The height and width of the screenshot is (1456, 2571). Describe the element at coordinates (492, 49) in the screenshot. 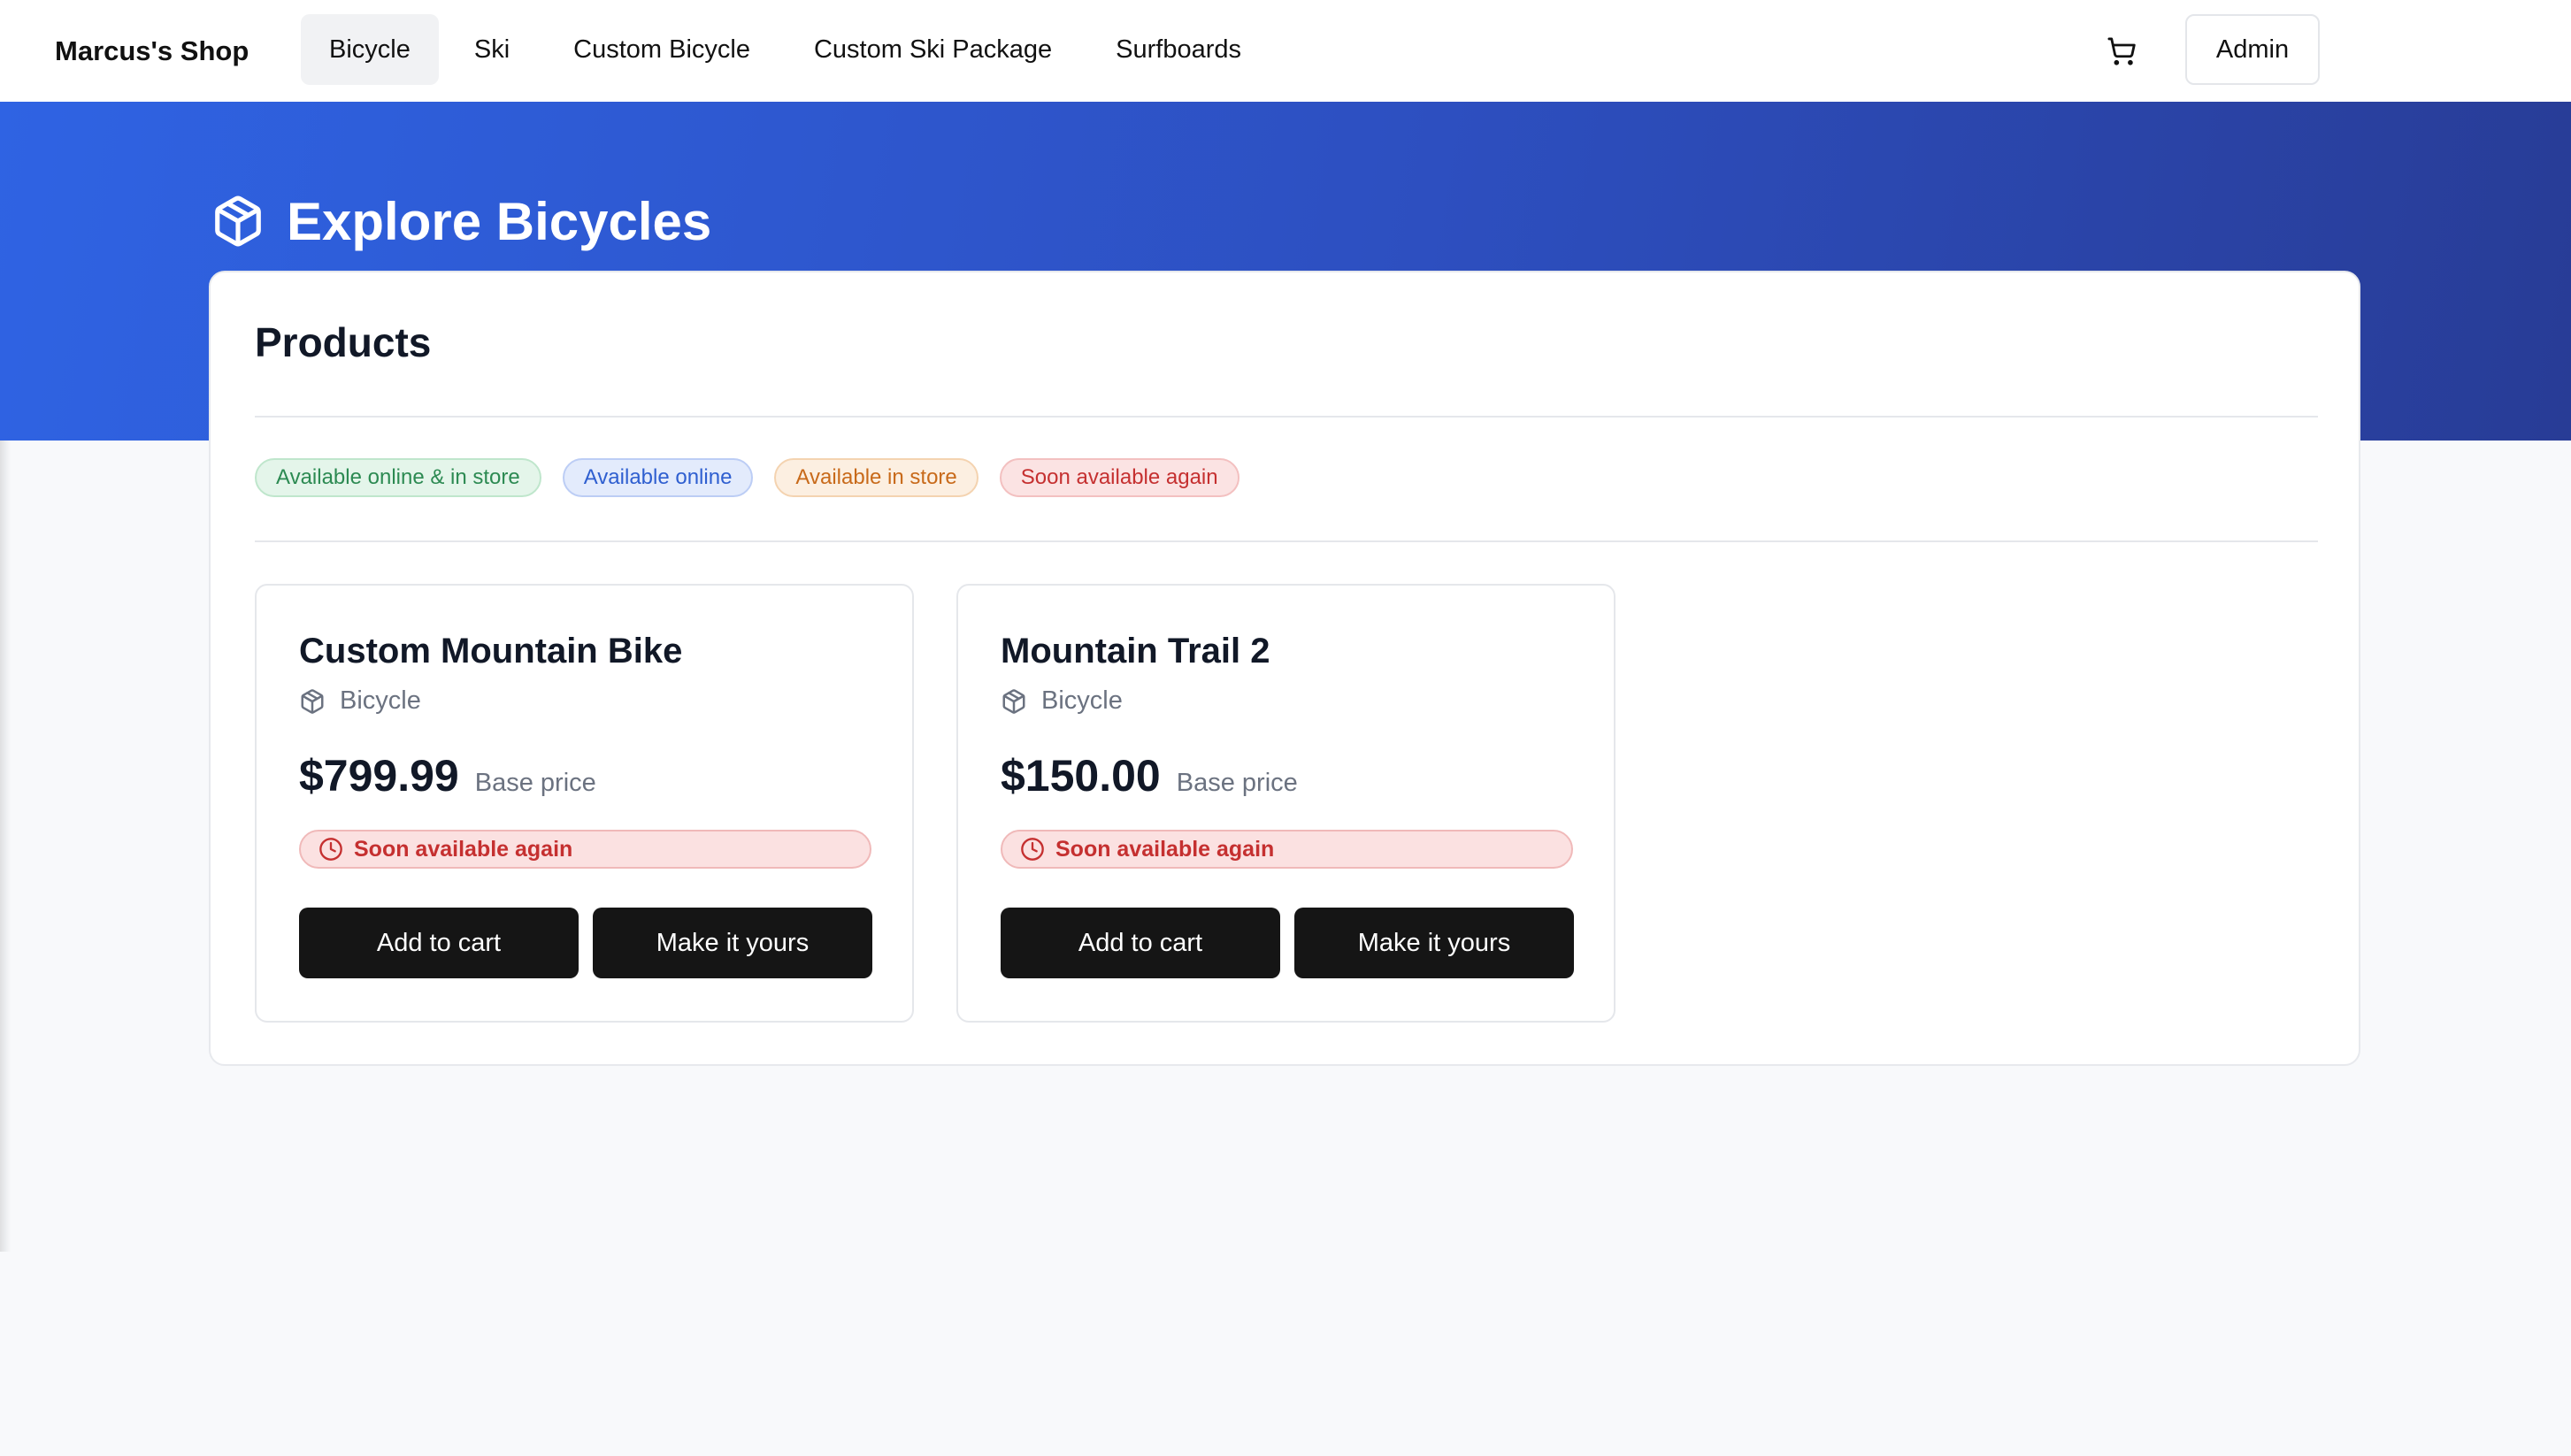

I see `tab-ski: Ski` at that location.